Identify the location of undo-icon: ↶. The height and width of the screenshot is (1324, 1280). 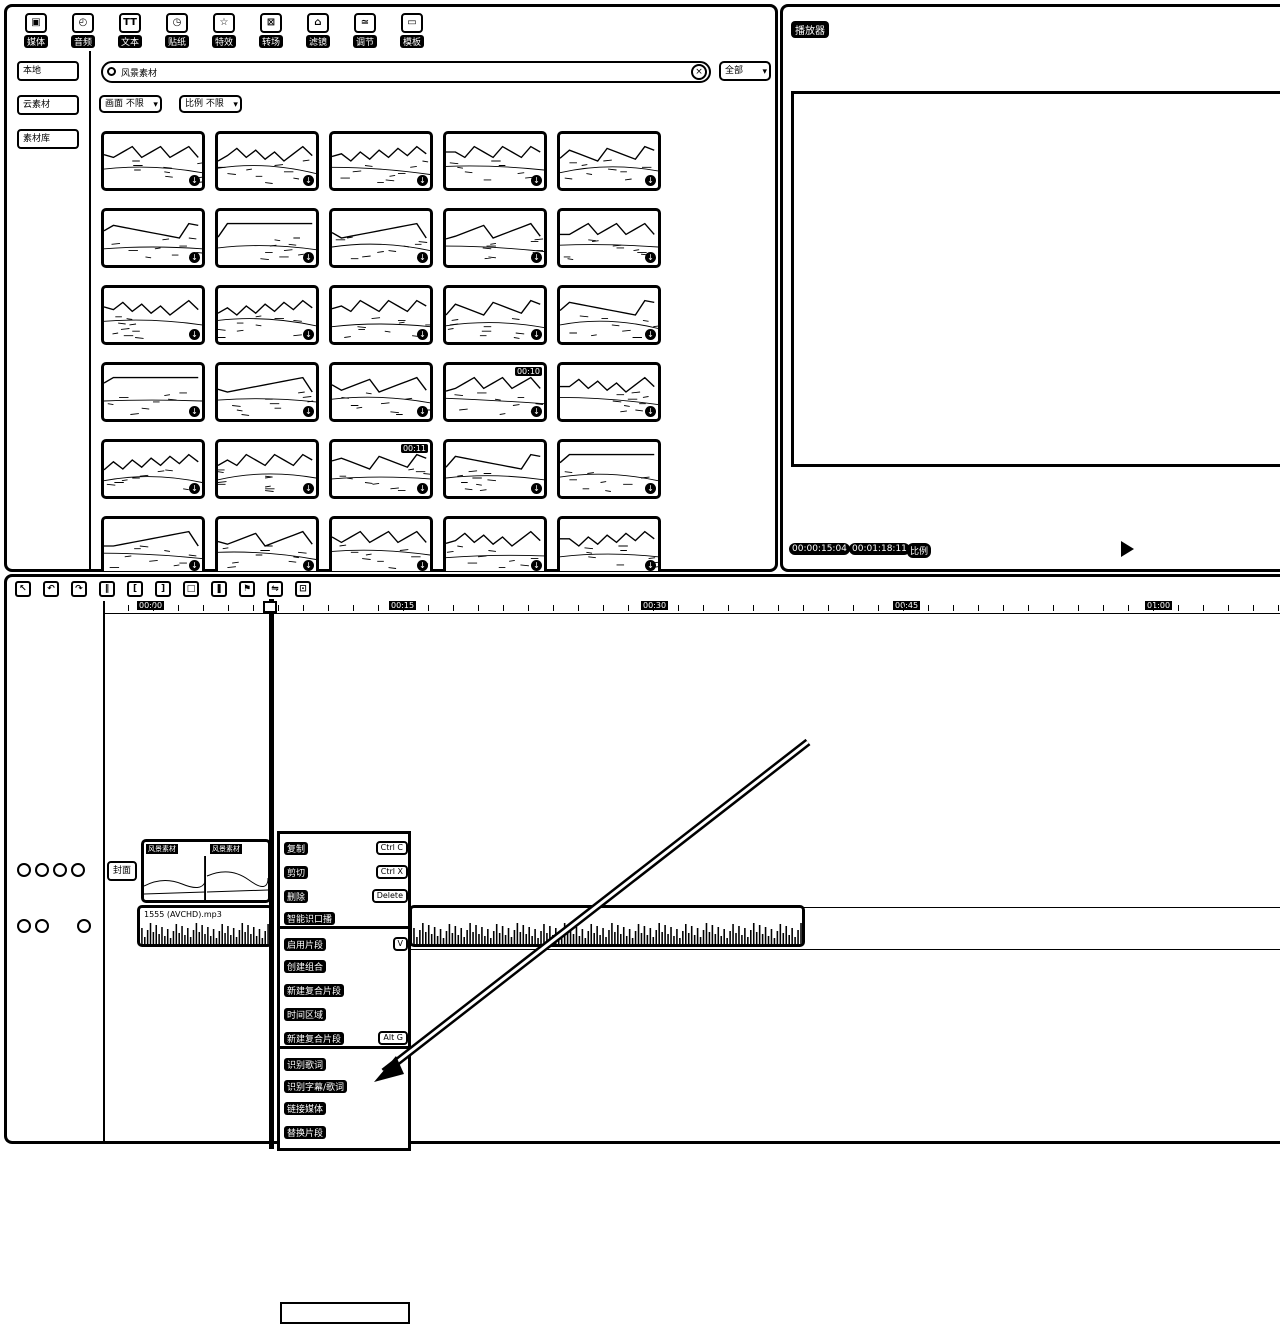
(51, 589).